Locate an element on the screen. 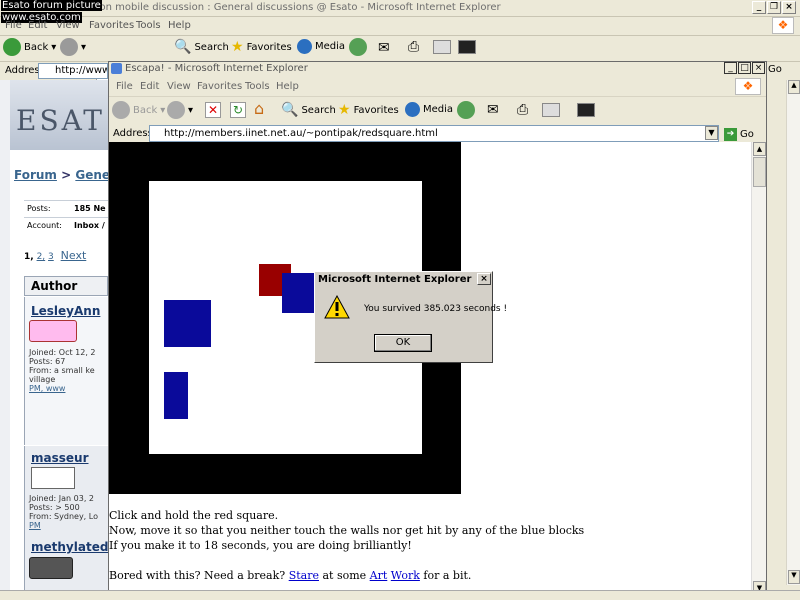 Image resolution: width=800 pixels, height=600 pixels. maximize-button: □ is located at coordinates (744, 68).